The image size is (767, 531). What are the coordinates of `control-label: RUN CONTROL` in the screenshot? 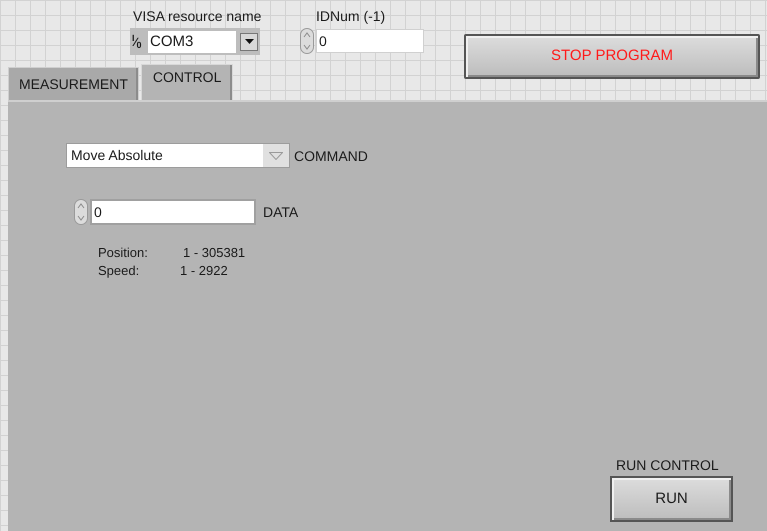 It's located at (667, 465).